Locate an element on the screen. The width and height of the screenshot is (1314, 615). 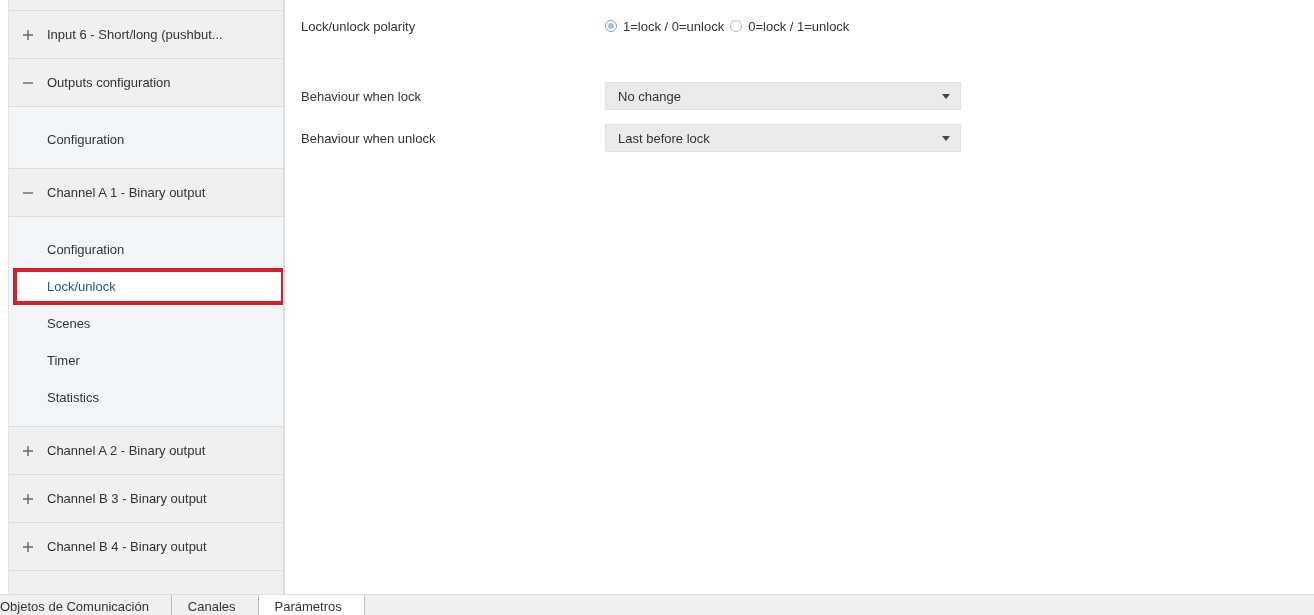
tree-item: Scenes is located at coordinates (146, 323).